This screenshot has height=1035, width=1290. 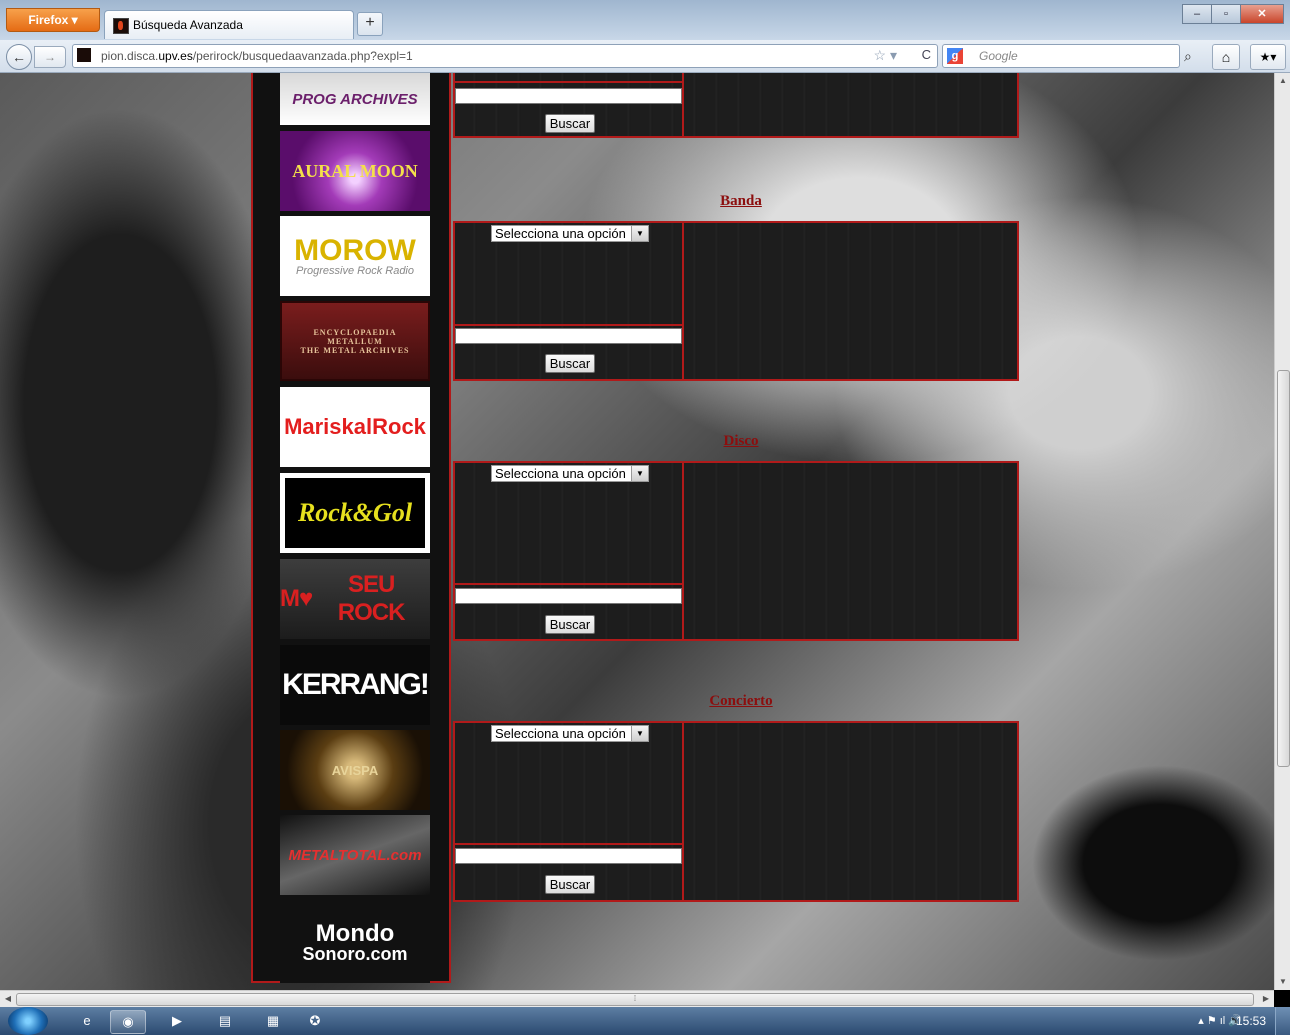 I want to click on home-button: ⌂, so click(x=1226, y=57).